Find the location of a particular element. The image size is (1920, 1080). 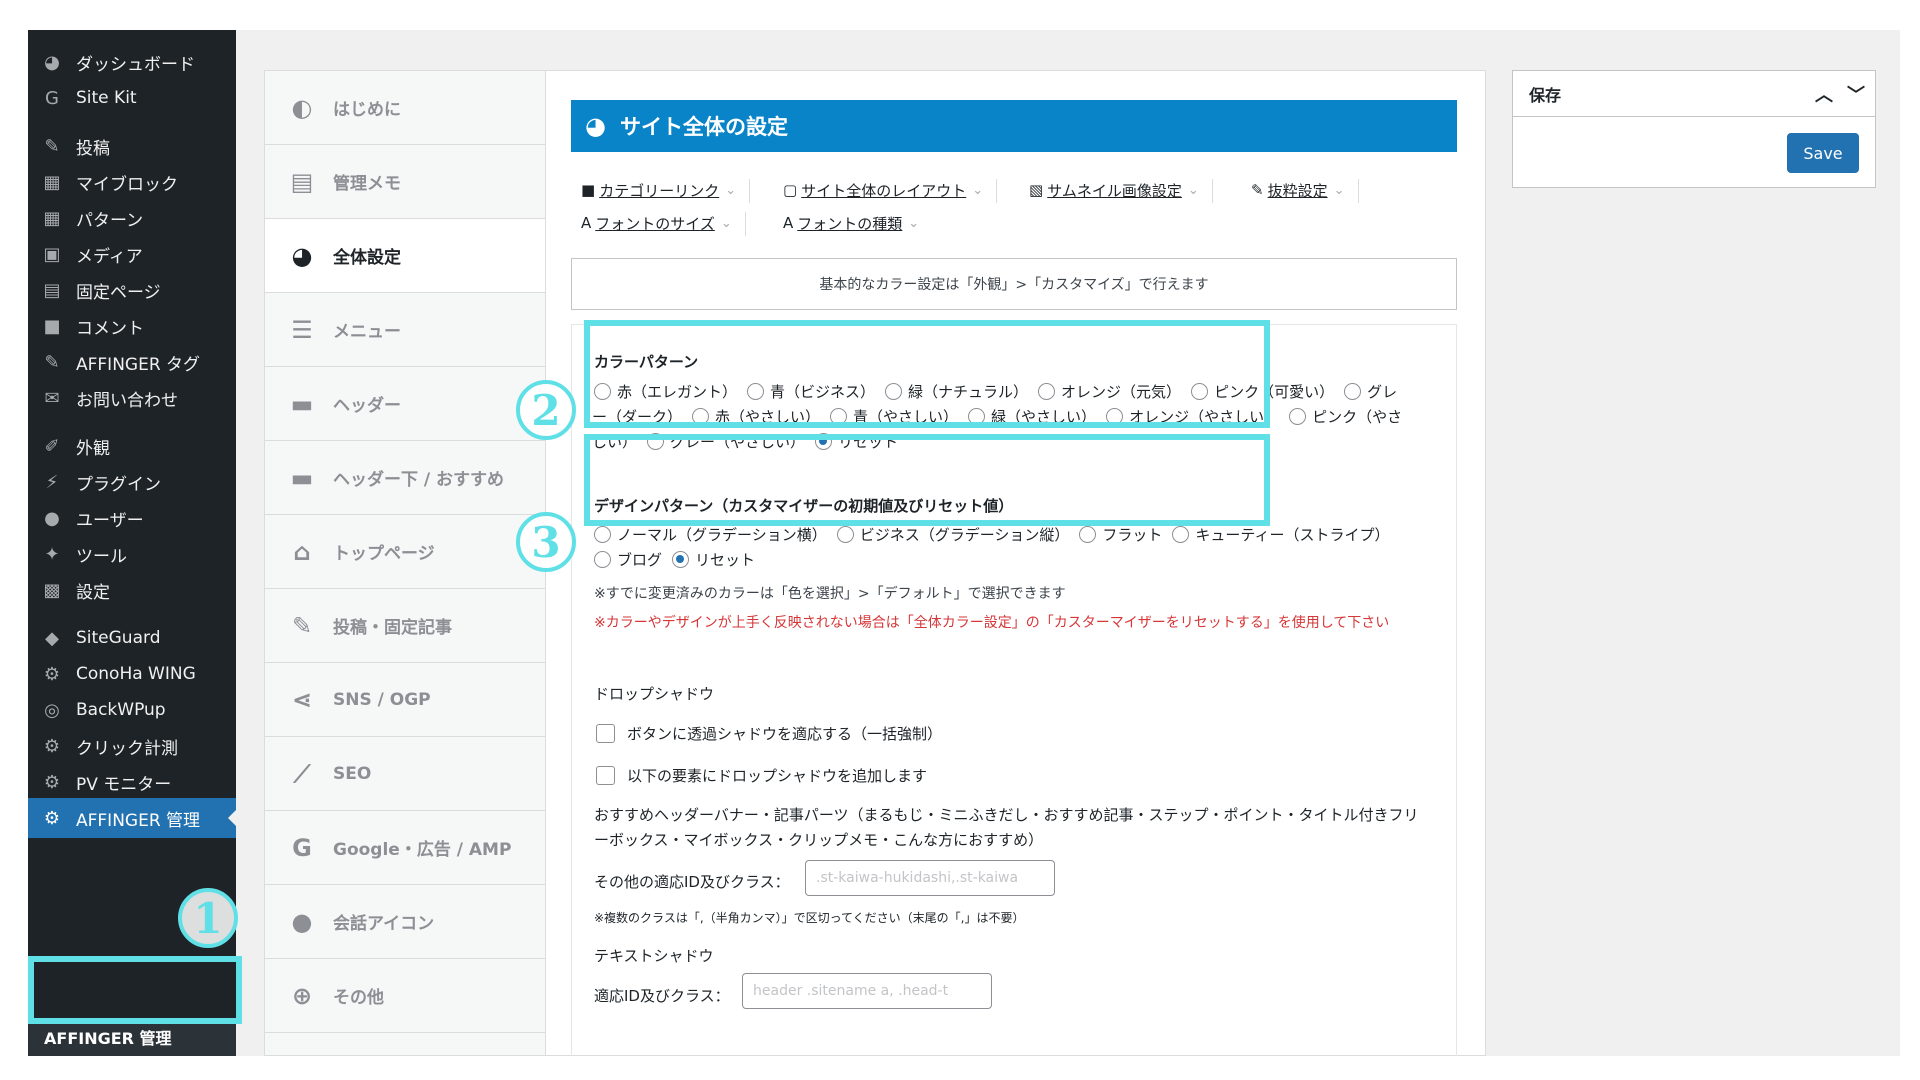

radio-label: キューティー（ストライプ） is located at coordinates (1292, 535).